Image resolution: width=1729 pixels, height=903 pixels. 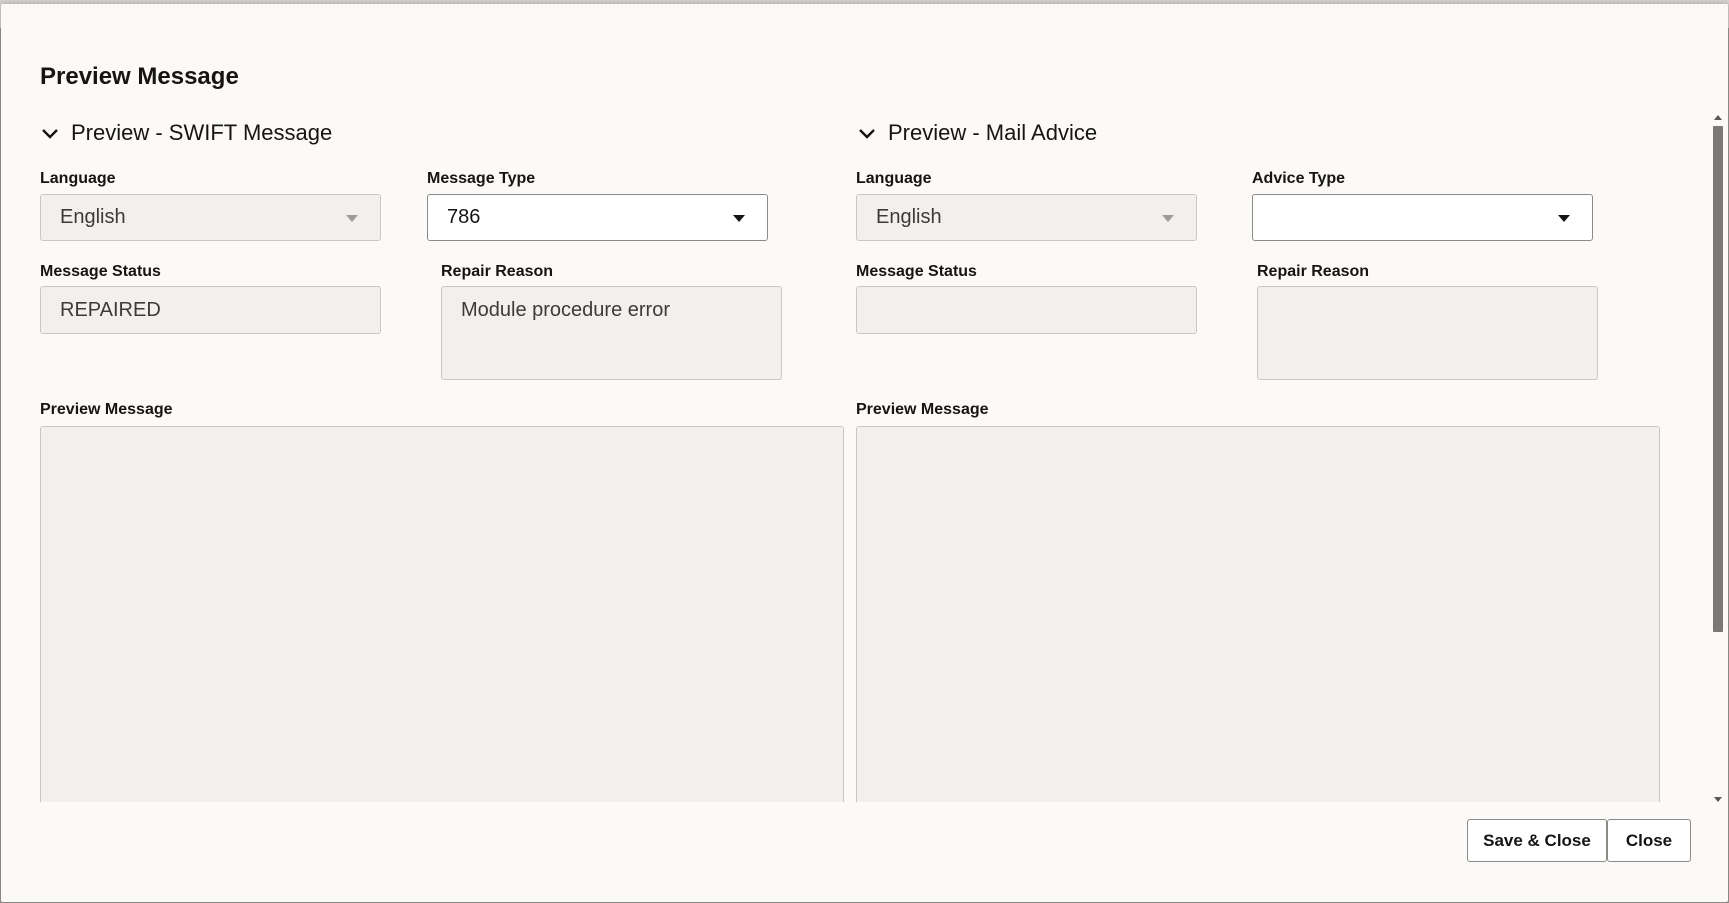 What do you see at coordinates (1427, 333) in the screenshot?
I see `mail-repair-reason-field` at bounding box center [1427, 333].